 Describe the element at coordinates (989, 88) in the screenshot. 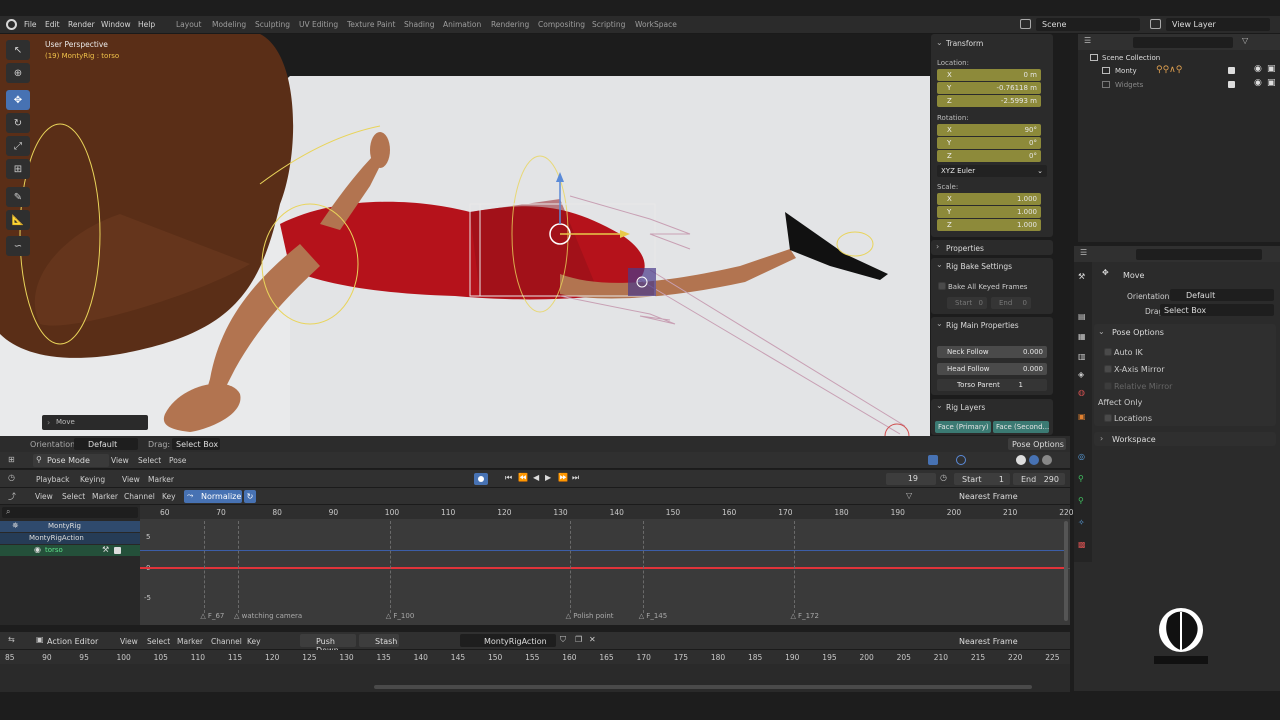

I see `location-y-field: Y -0.76118 m` at that location.